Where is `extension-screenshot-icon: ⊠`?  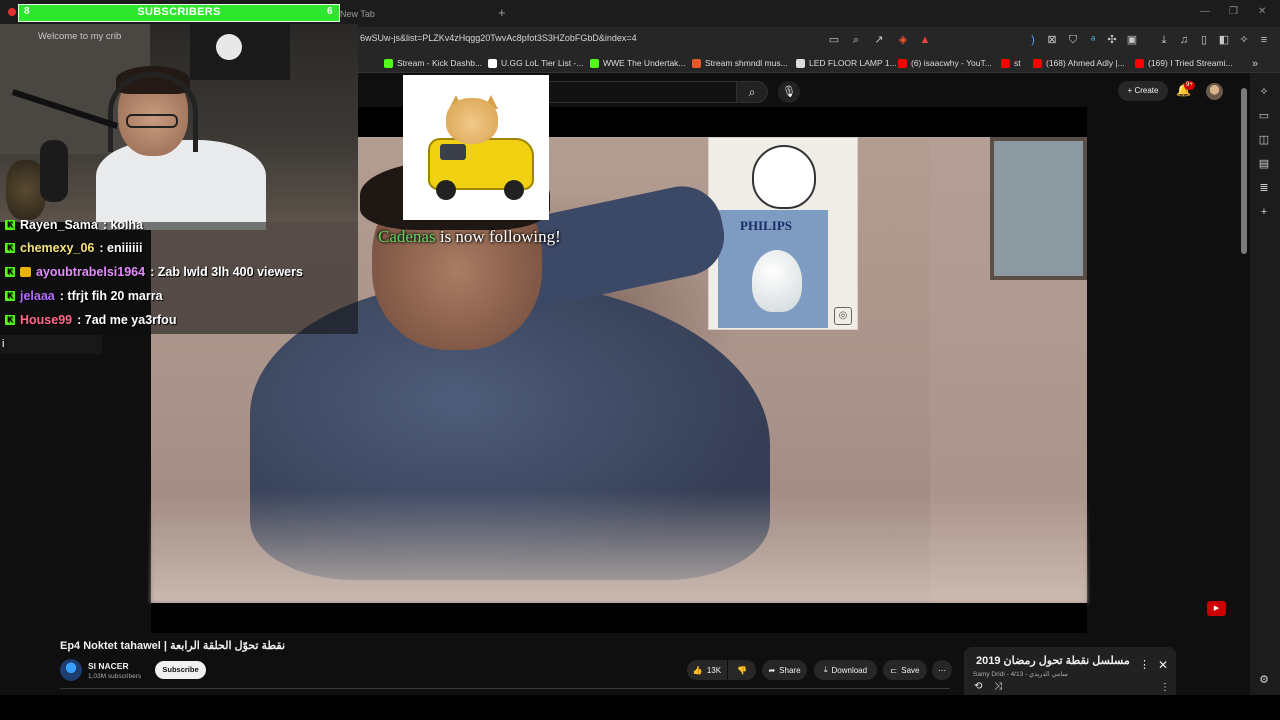 extension-screenshot-icon: ⊠ is located at coordinates (1052, 40).